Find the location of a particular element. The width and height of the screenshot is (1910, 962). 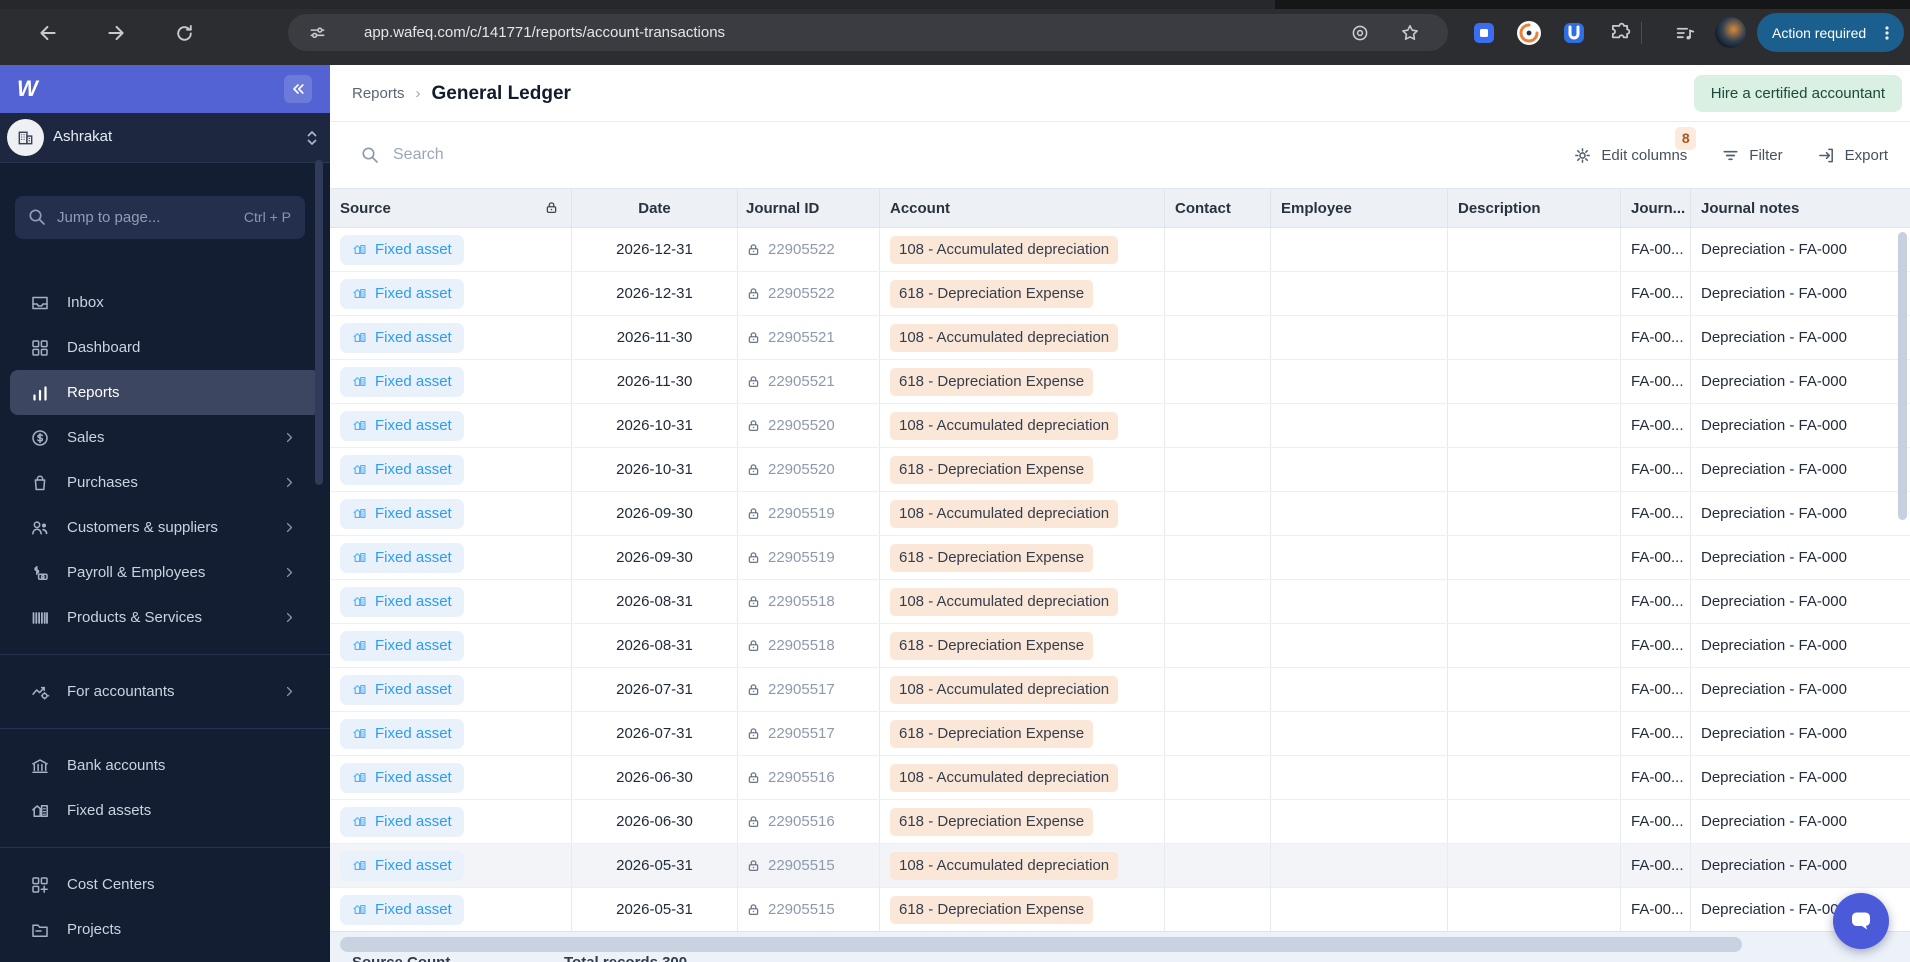

bookmark-star-icon is located at coordinates (1410, 32).